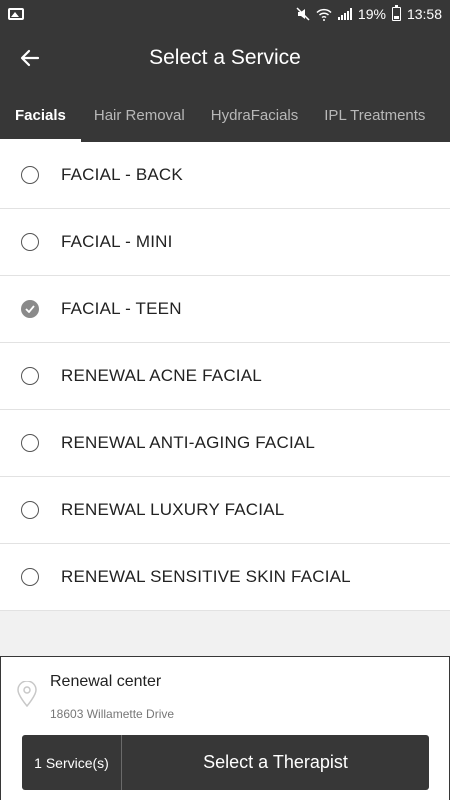  What do you see at coordinates (112, 714) in the screenshot?
I see `location-address: 18603 Willamette Drive` at bounding box center [112, 714].